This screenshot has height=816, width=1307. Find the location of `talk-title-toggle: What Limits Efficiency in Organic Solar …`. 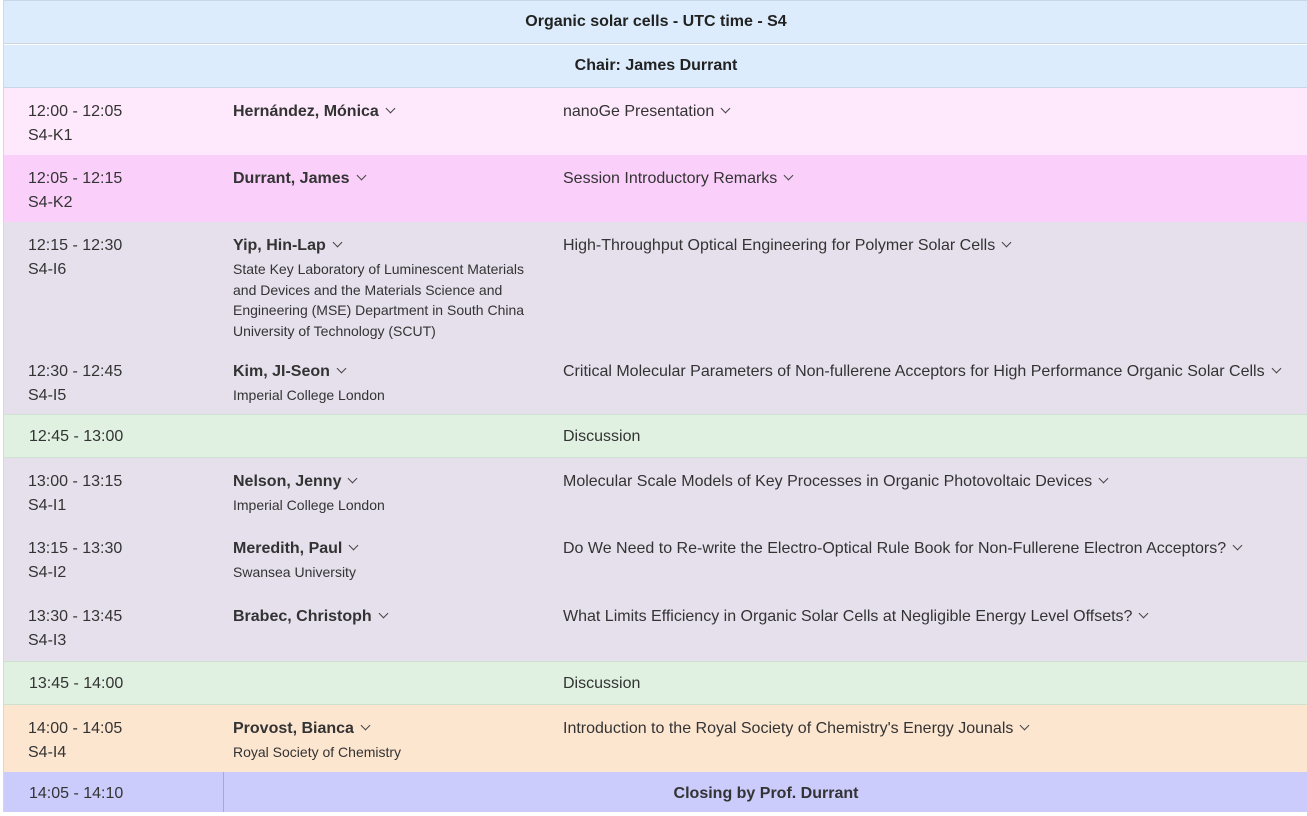

talk-title-toggle: What Limits Efficiency in Organic Solar … is located at coordinates (923, 617).